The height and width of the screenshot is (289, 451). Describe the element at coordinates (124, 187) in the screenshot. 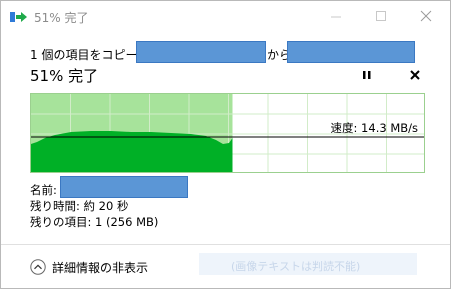

I see `file-name-redacted` at that location.